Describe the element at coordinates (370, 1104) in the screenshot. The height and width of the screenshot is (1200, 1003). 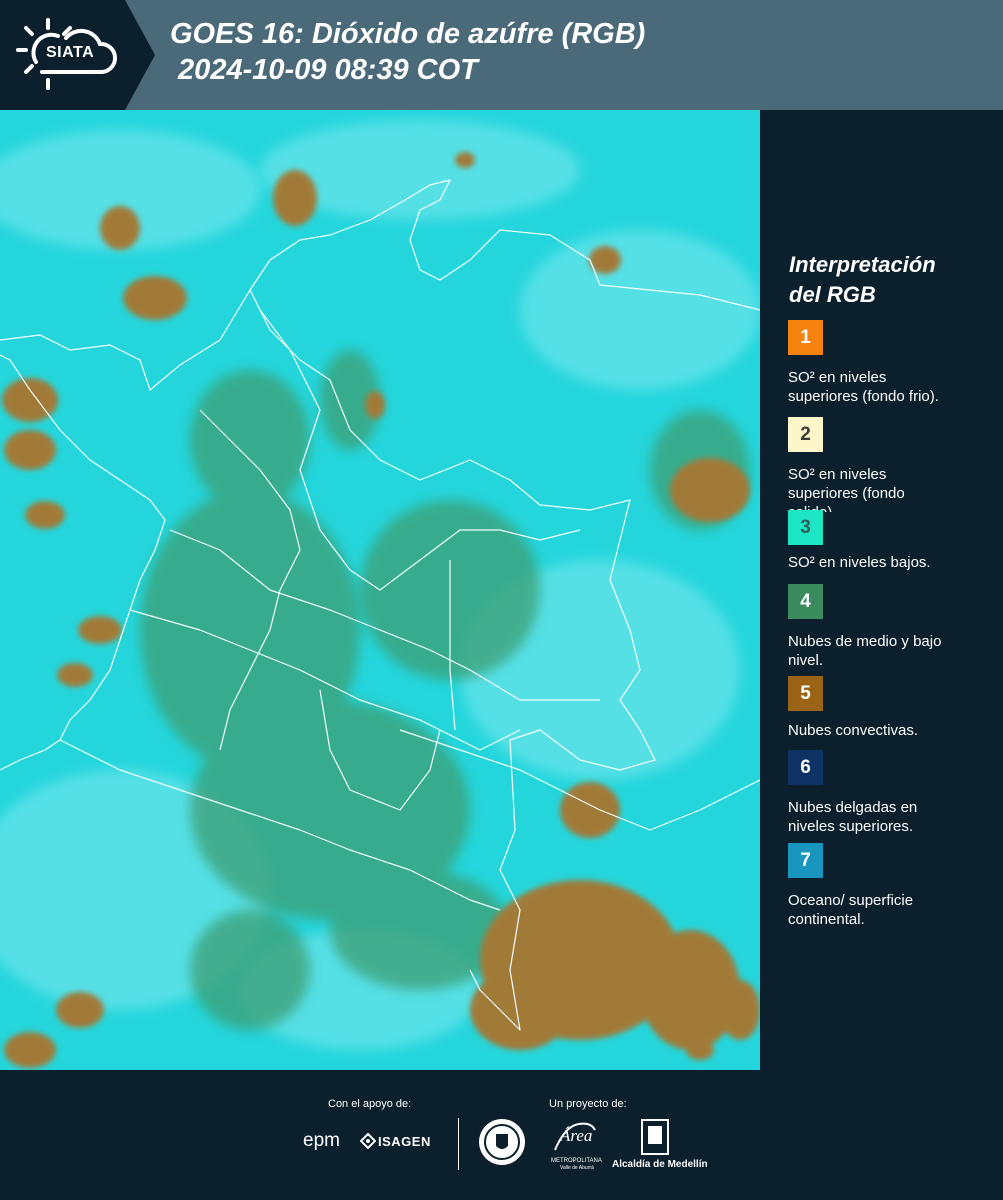
I see `support-label: Con el apoyo de:` at that location.